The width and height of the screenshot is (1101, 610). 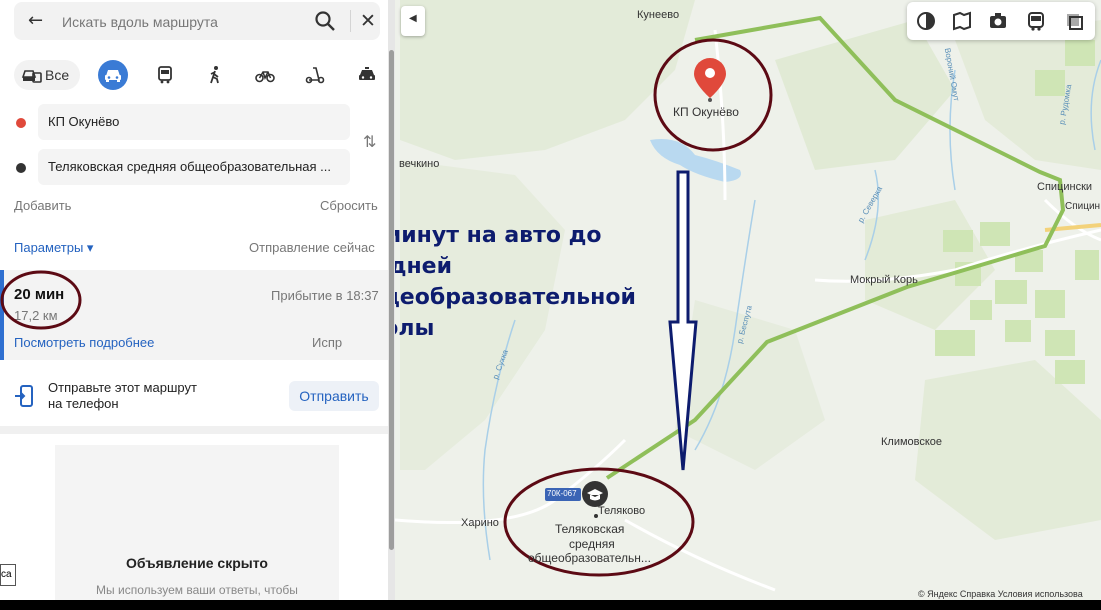 What do you see at coordinates (84, 342) in the screenshot?
I see `view-details-link: Посмотреть подробнее` at bounding box center [84, 342].